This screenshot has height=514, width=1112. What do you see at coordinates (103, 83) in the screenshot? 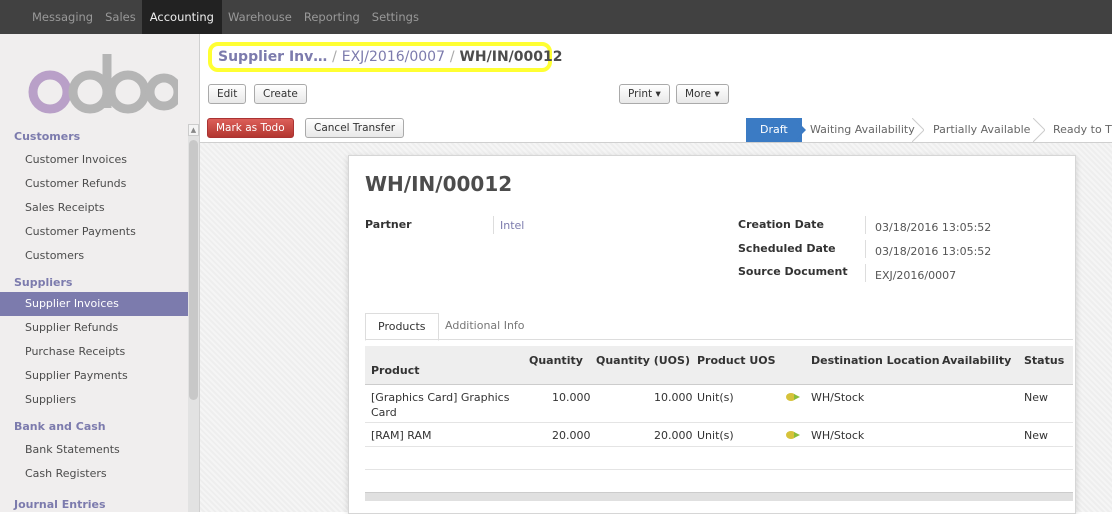
I see `odoo-logo` at bounding box center [103, 83].